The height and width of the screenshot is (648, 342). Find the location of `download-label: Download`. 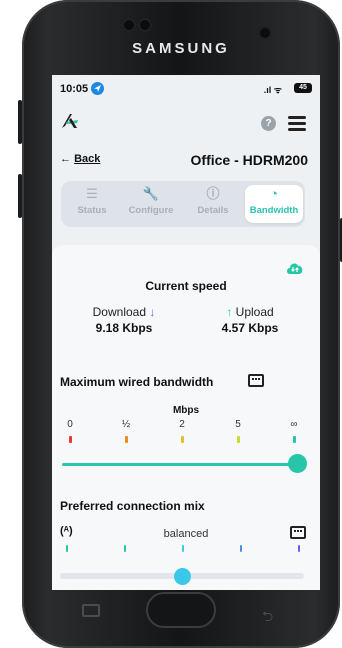

download-label: Download is located at coordinates (119, 312).